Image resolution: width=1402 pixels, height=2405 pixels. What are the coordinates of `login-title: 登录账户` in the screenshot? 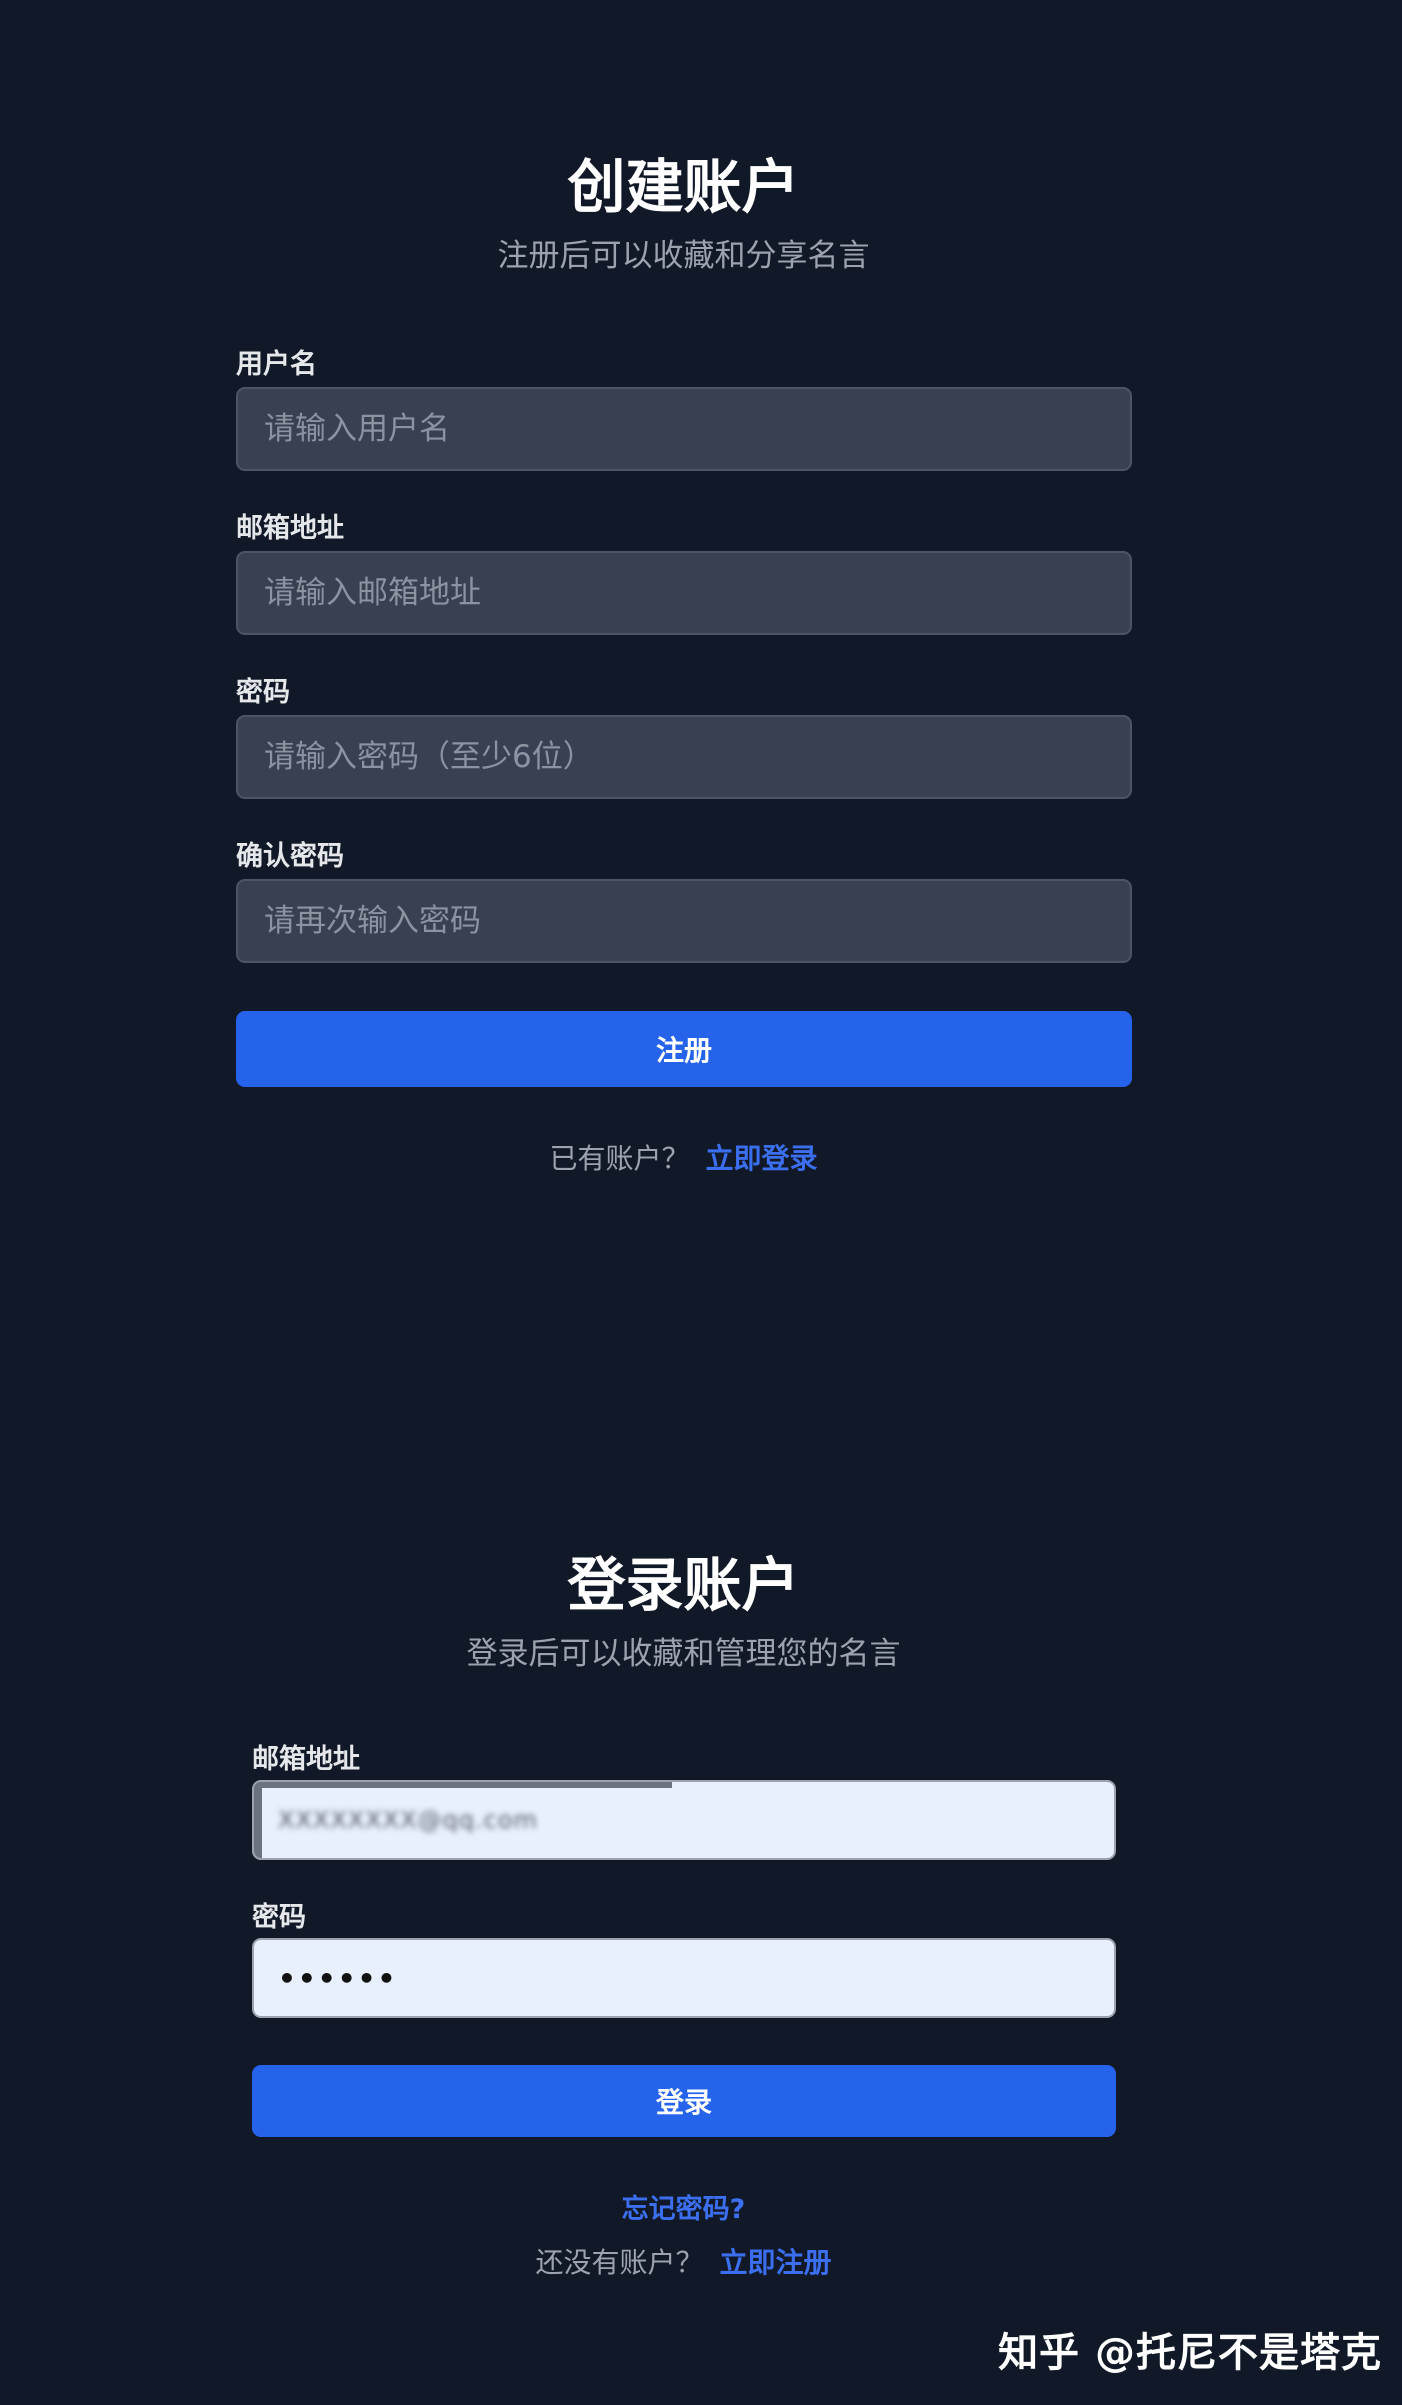 It's located at (683, 1585).